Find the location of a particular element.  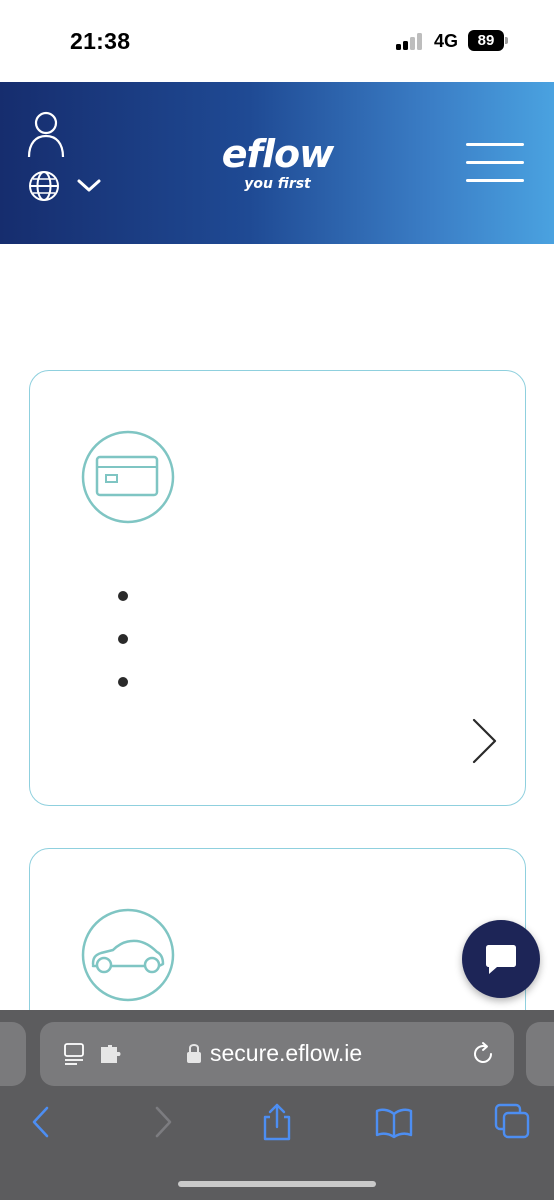

chevron-right-icon is located at coordinates (485, 741).